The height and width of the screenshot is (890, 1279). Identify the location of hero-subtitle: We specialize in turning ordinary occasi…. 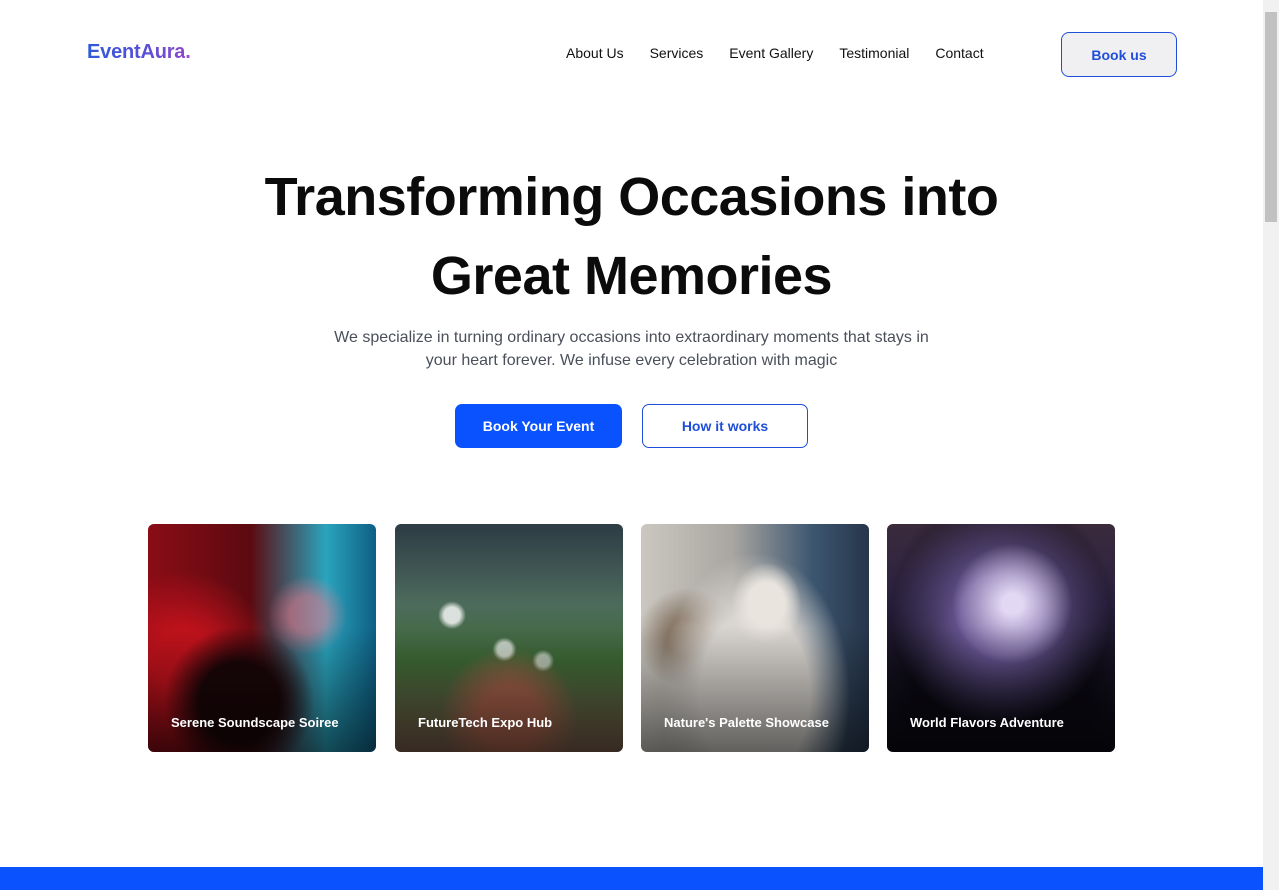
(631, 349).